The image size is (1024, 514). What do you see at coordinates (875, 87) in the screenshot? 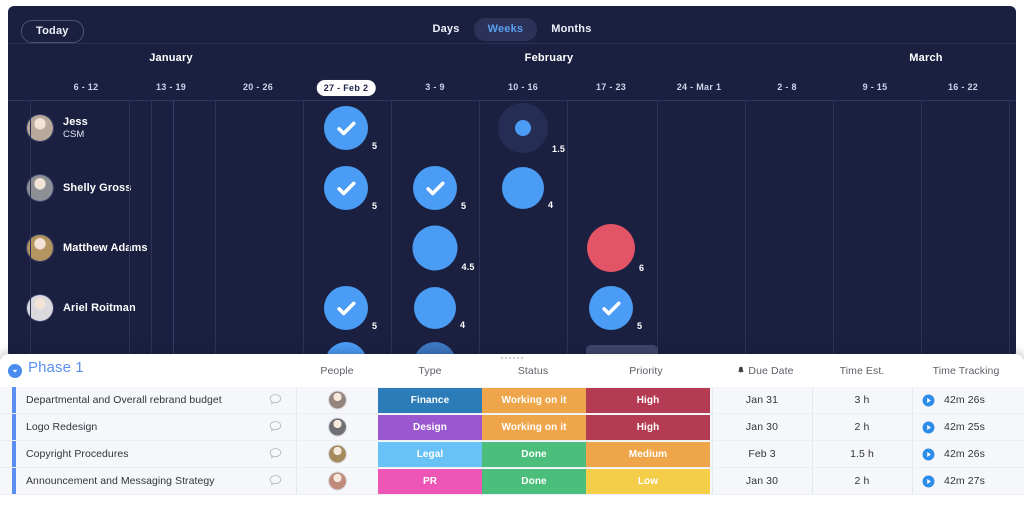
I see `week-label: 9 - 15` at bounding box center [875, 87].